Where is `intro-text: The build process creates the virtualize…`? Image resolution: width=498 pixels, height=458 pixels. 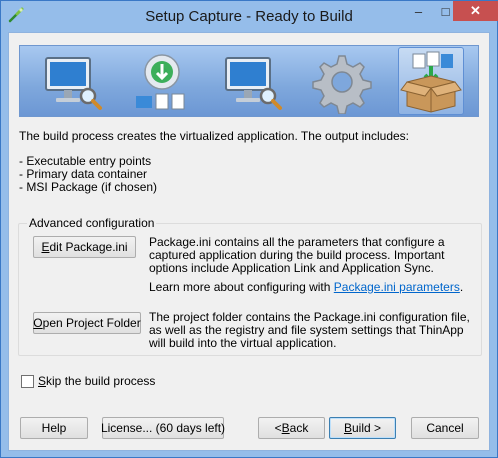 intro-text: The build process creates the virtualize… is located at coordinates (214, 136).